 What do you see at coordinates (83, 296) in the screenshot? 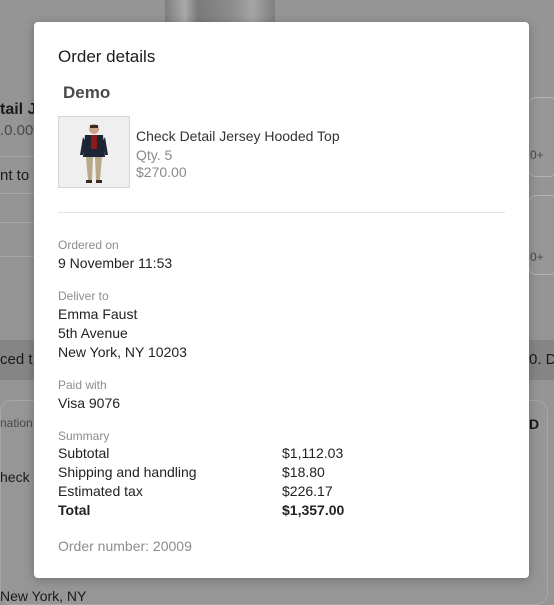
I see `deliver-to-label: Deliver to` at bounding box center [83, 296].